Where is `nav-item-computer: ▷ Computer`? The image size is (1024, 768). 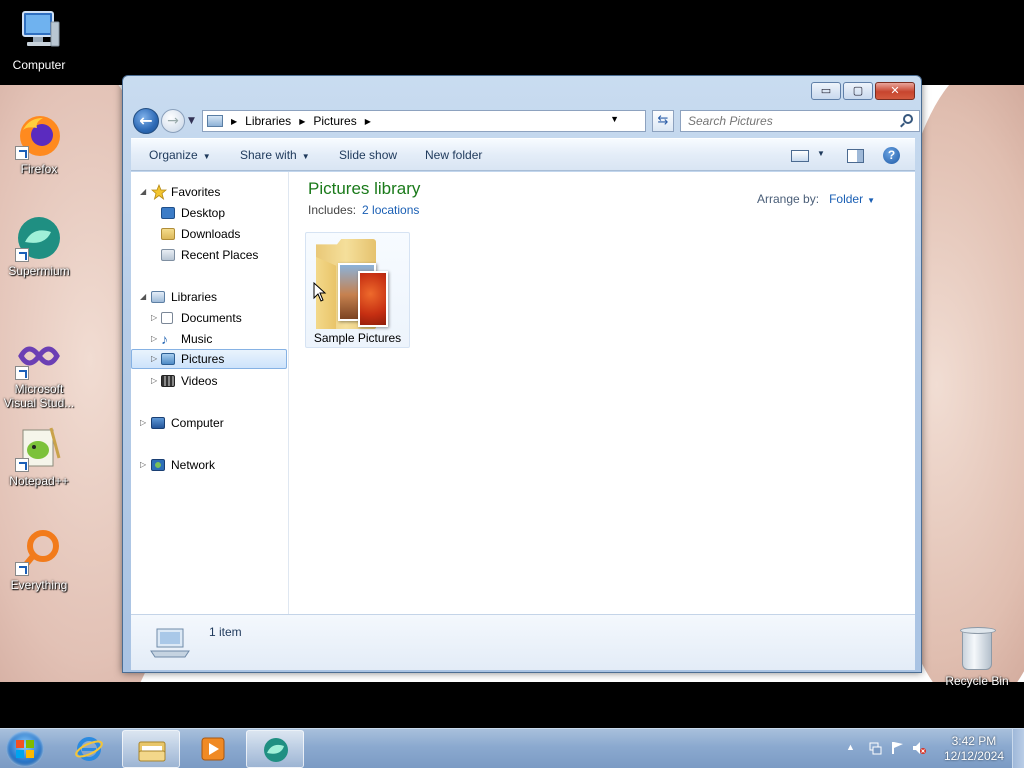 nav-item-computer: ▷ Computer is located at coordinates (209, 423).